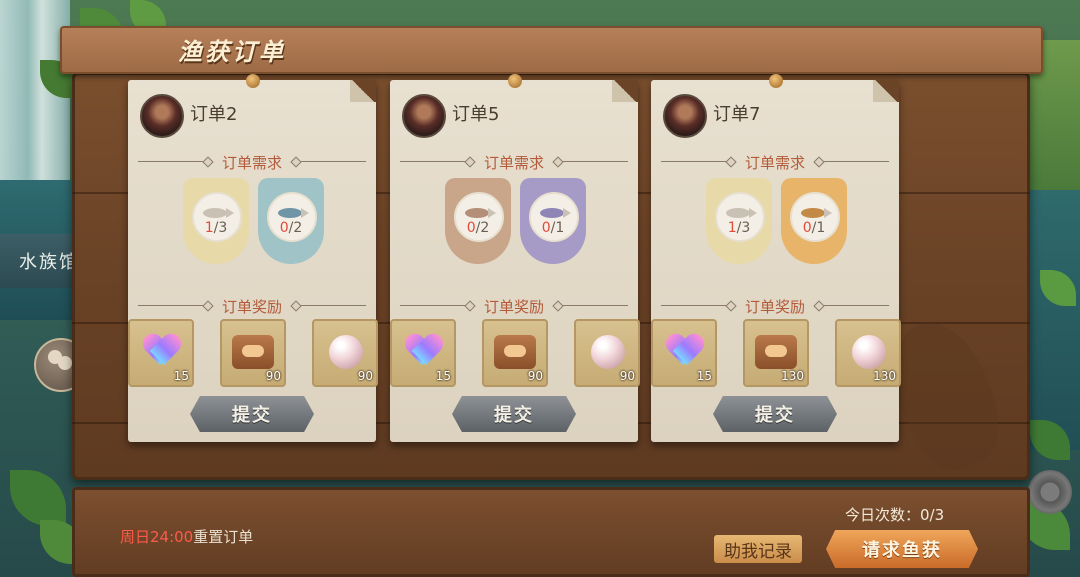  Describe the element at coordinates (555, 213) in the screenshot. I see `shark-icon` at that location.